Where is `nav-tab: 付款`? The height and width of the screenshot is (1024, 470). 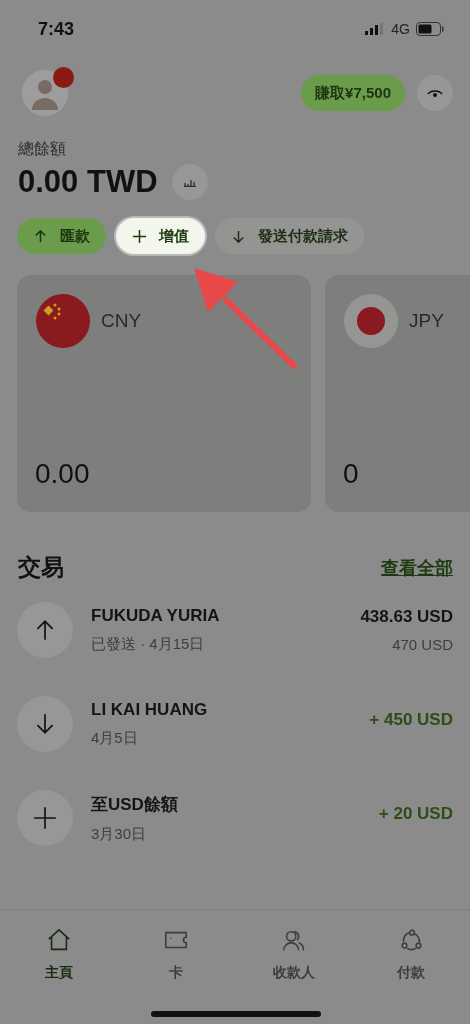 nav-tab: 付款 is located at coordinates (411, 955).